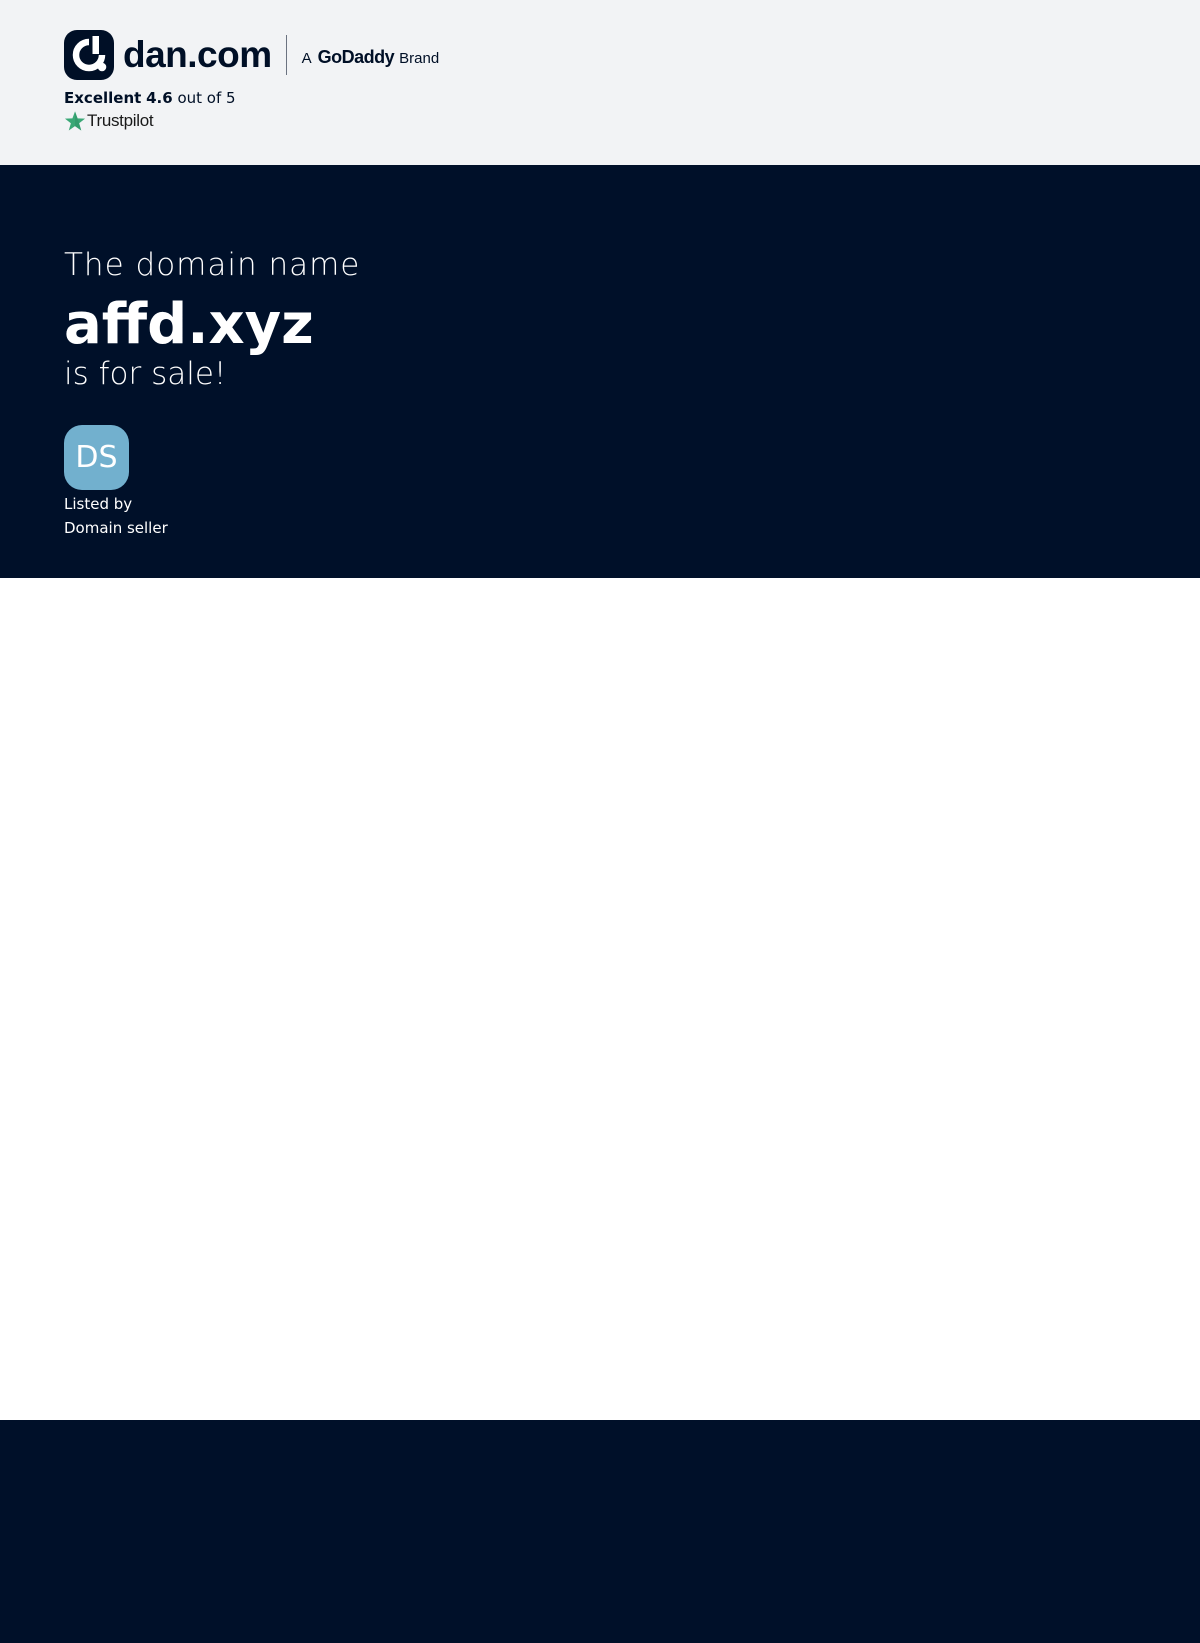 The width and height of the screenshot is (1200, 1643). What do you see at coordinates (159, 98) in the screenshot?
I see `rating-score: 4.6` at bounding box center [159, 98].